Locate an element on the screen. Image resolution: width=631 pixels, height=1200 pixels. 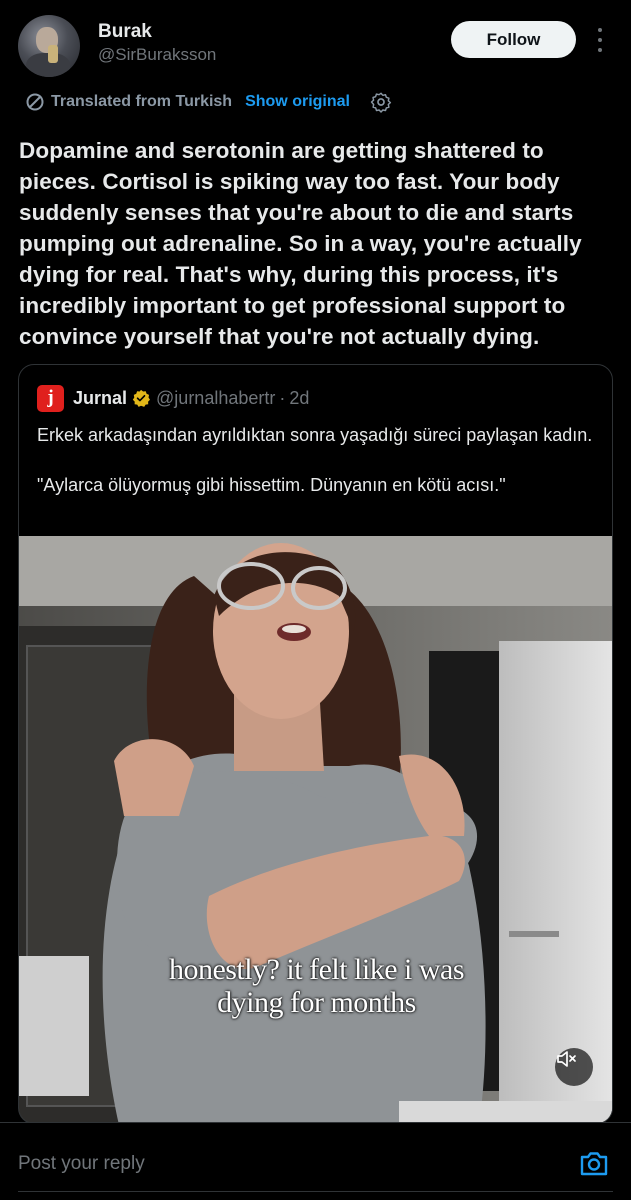
caption-line: dying for months is located at coordinates (316, 1002).